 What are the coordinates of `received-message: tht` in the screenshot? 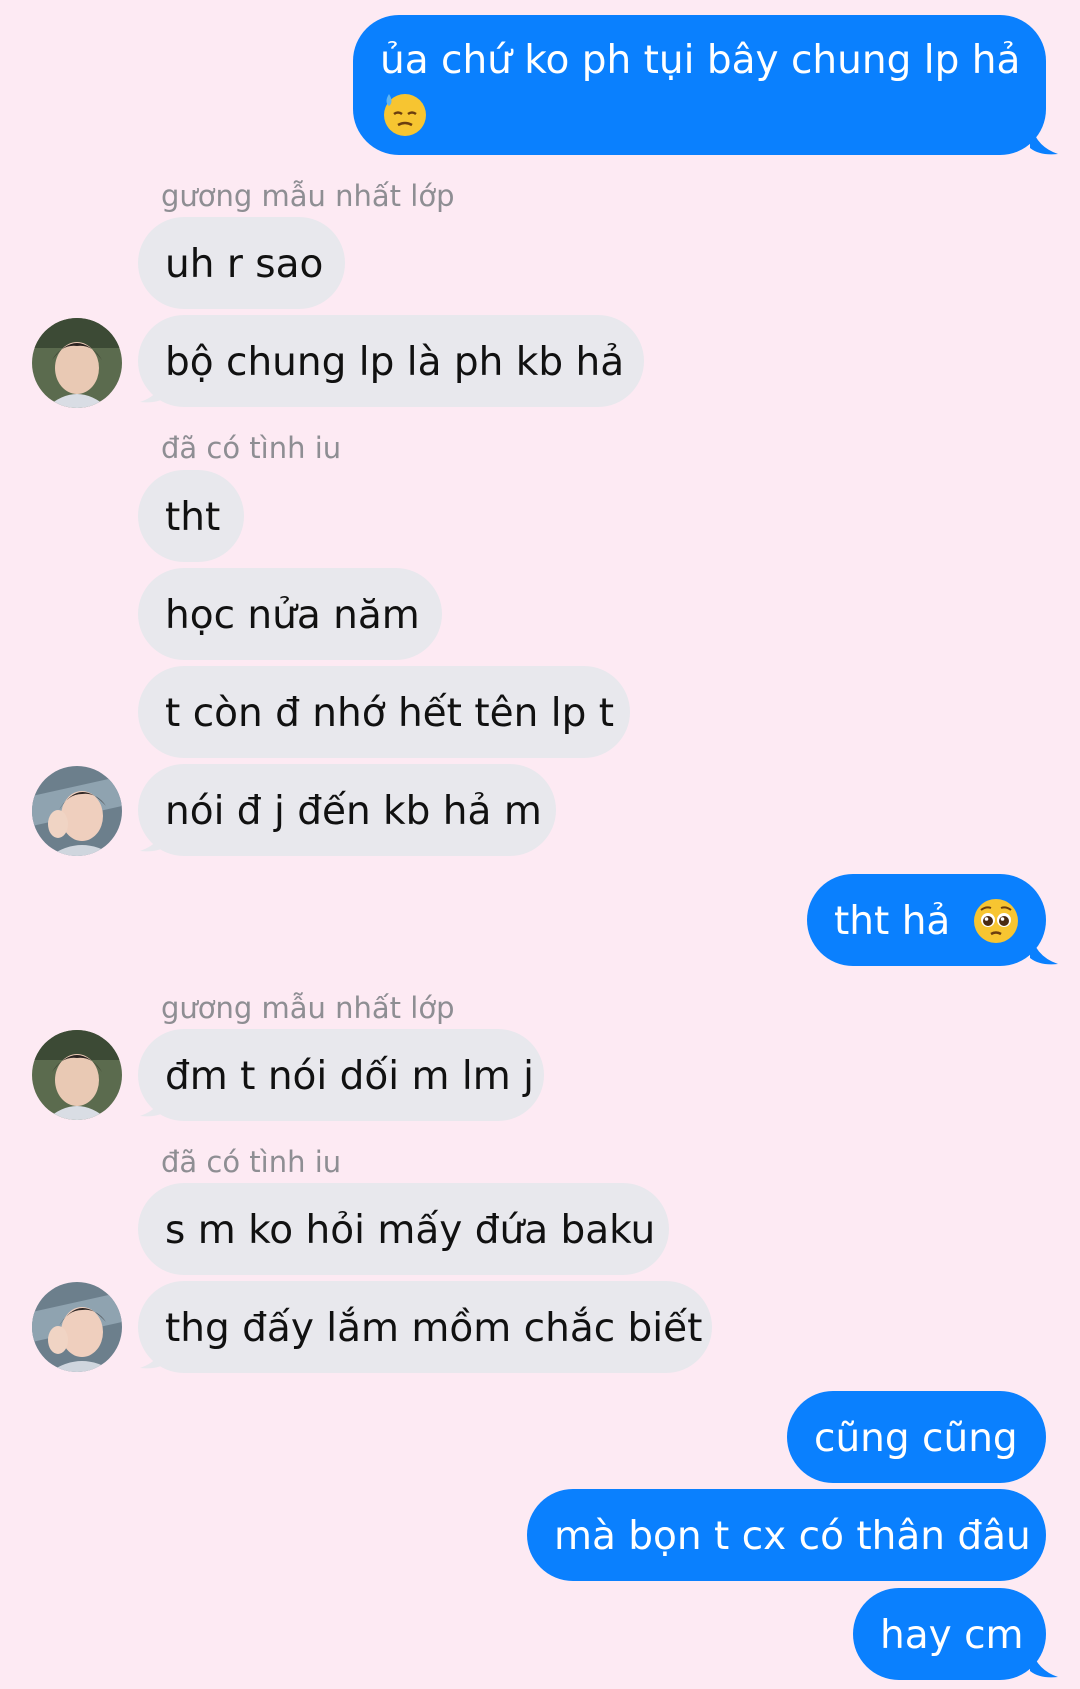 It's located at (191, 516).